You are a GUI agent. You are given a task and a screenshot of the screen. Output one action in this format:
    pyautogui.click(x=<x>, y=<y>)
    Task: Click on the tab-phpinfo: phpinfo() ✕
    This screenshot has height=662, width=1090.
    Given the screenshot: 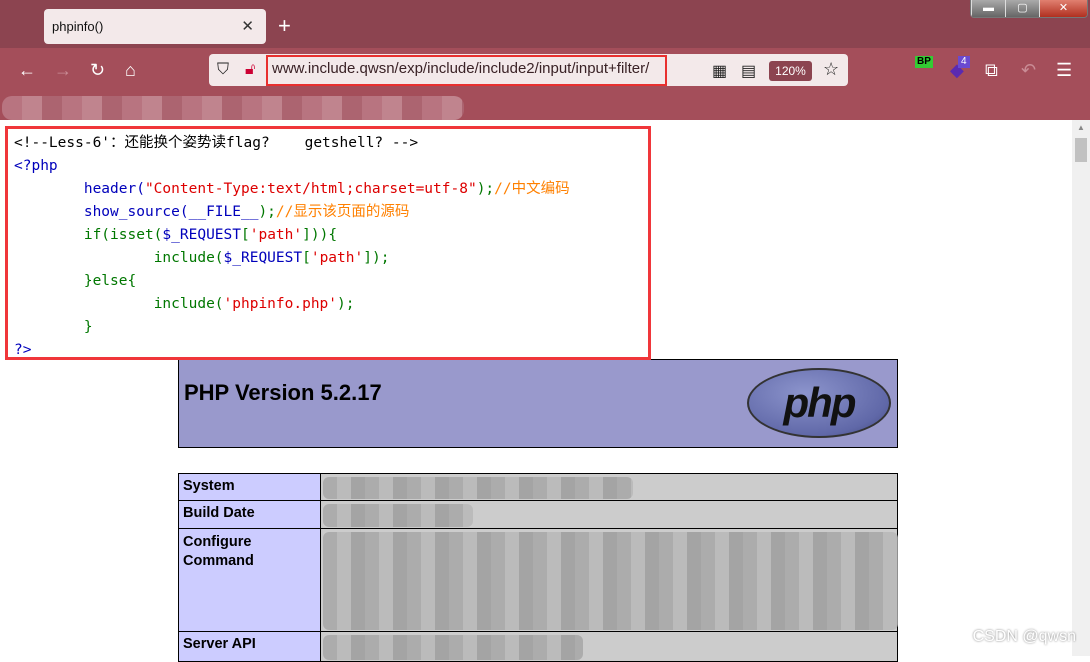 What is the action you would take?
    pyautogui.click(x=155, y=26)
    